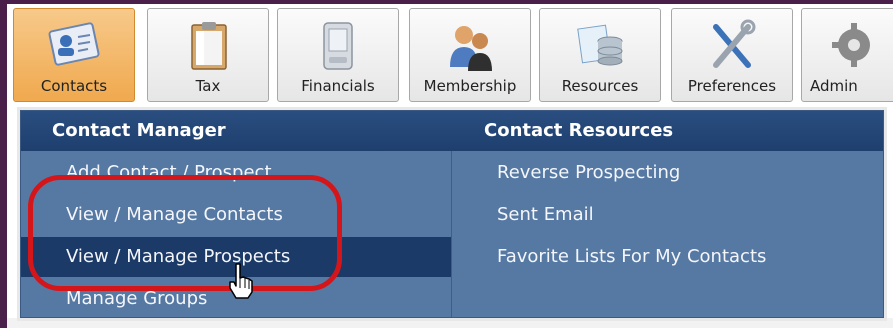 Image resolution: width=893 pixels, height=328 pixels. Describe the element at coordinates (209, 46) in the screenshot. I see `clipboard-icon` at that location.